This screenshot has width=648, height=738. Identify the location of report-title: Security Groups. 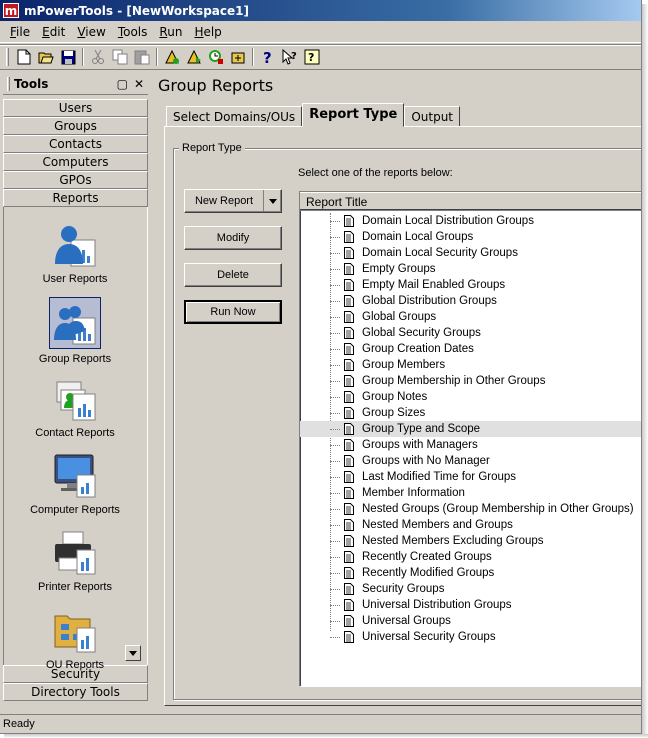
(403, 589).